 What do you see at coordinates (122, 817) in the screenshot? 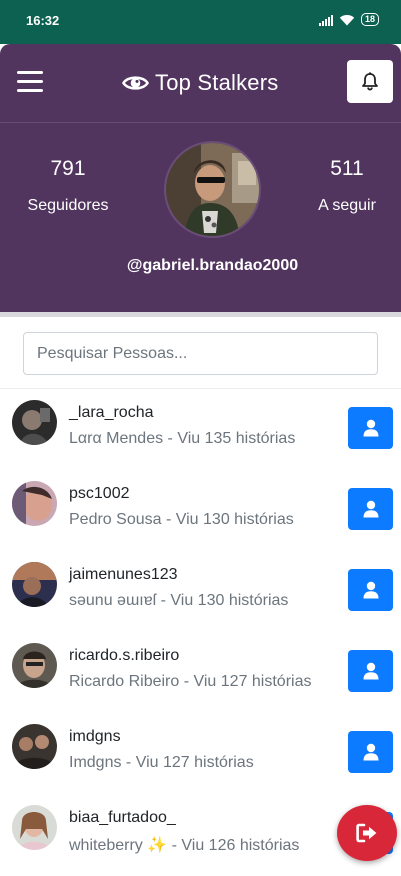
I see `item-username: biaa_furtadoo_` at bounding box center [122, 817].